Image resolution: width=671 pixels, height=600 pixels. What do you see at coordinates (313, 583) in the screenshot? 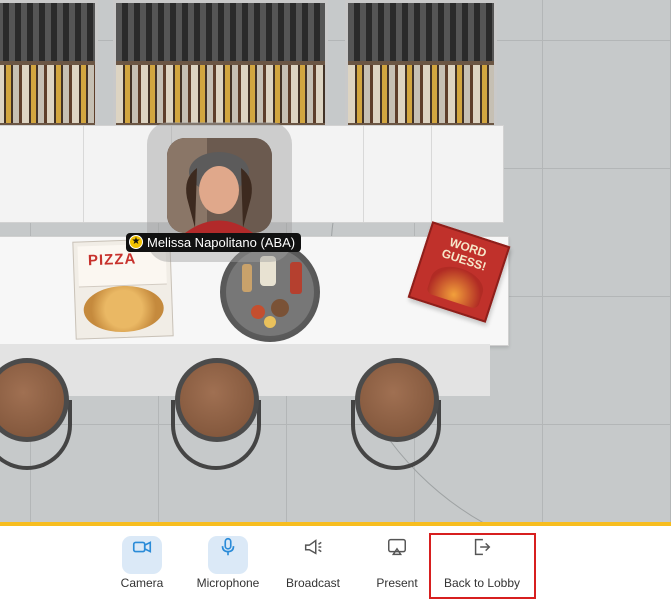
I see `broadcast-label: Broadcast` at bounding box center [313, 583].